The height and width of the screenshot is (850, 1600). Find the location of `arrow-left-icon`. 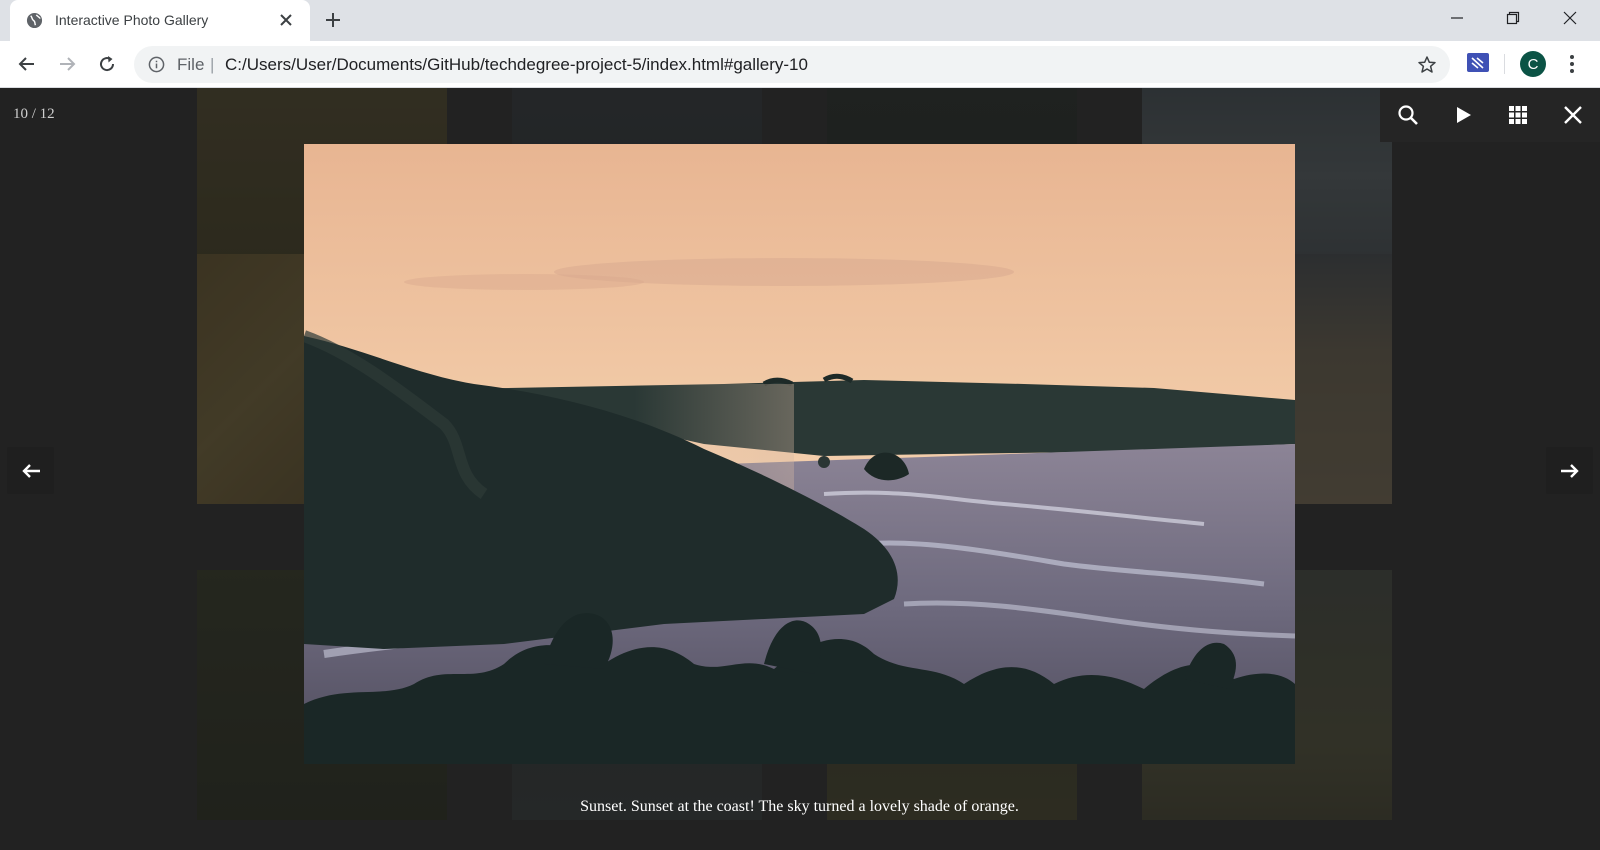

arrow-left-icon is located at coordinates (30, 470).